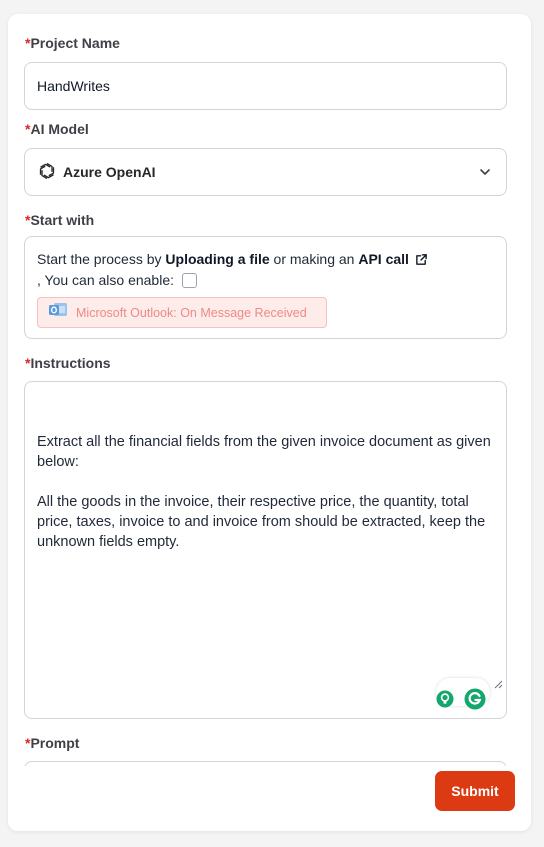 The width and height of the screenshot is (544, 847). I want to click on start-with-label: *Start with, so click(59, 220).